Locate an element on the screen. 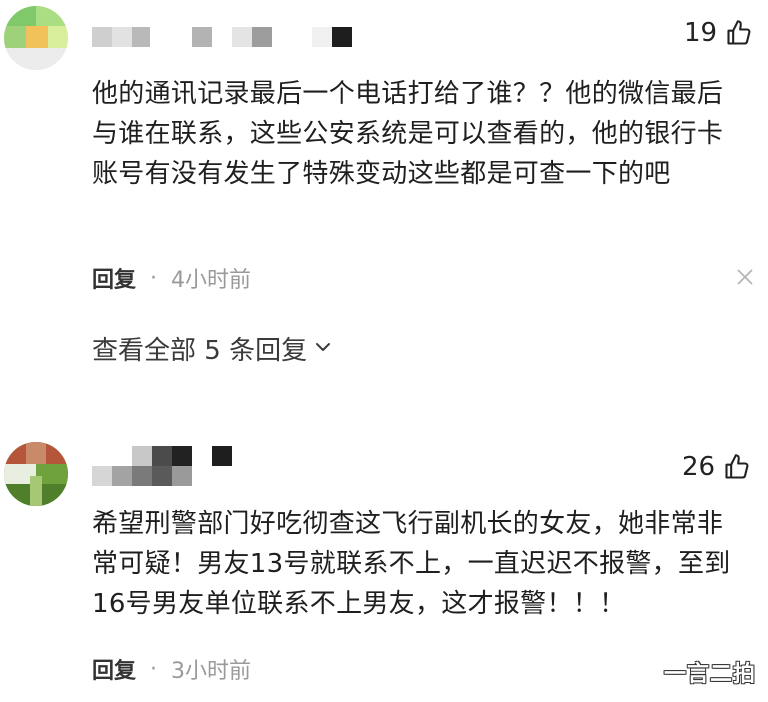  timestamp: 4小时前 is located at coordinates (211, 280).